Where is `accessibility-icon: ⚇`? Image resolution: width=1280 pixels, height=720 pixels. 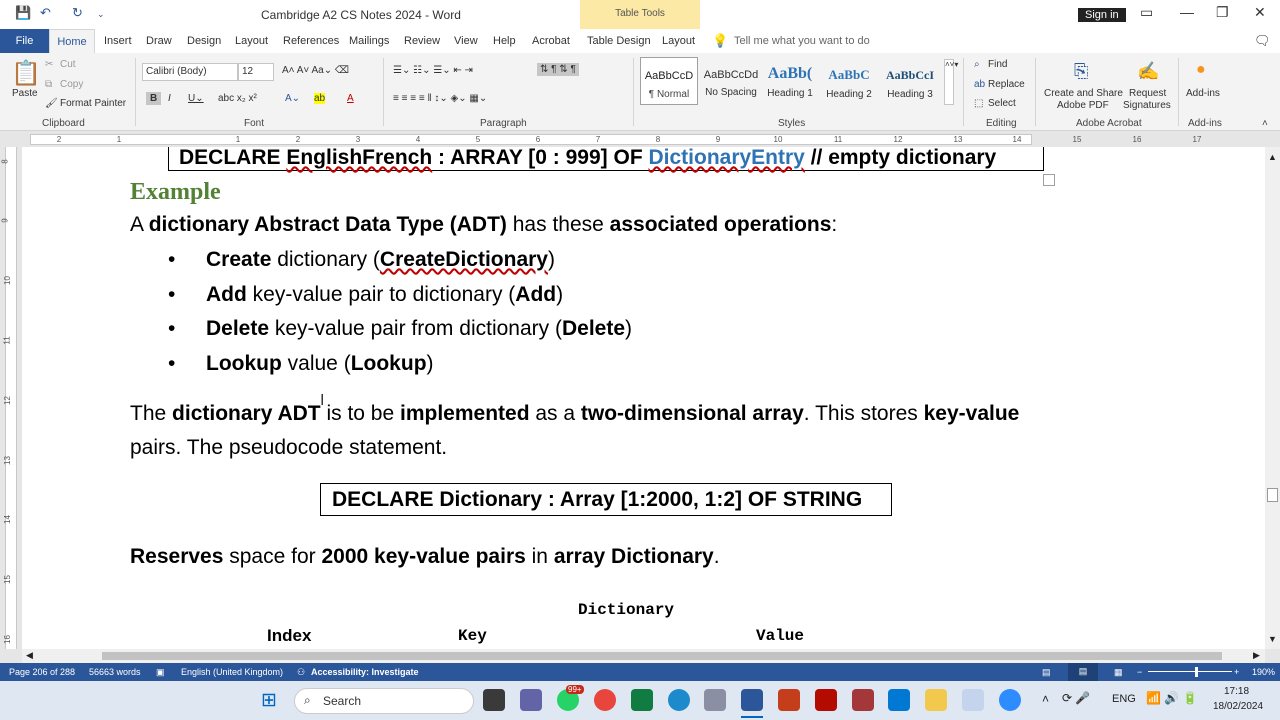
accessibility-icon: ⚇ is located at coordinates (301, 672).